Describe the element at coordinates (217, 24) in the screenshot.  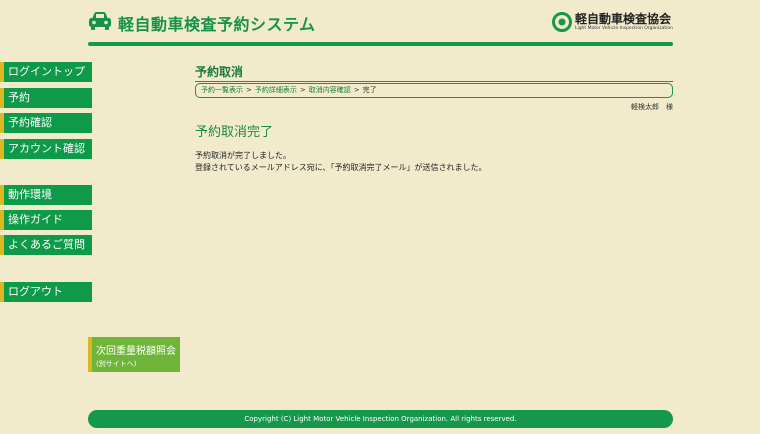
I see `app-title: 軽自動車検査予約システム` at that location.